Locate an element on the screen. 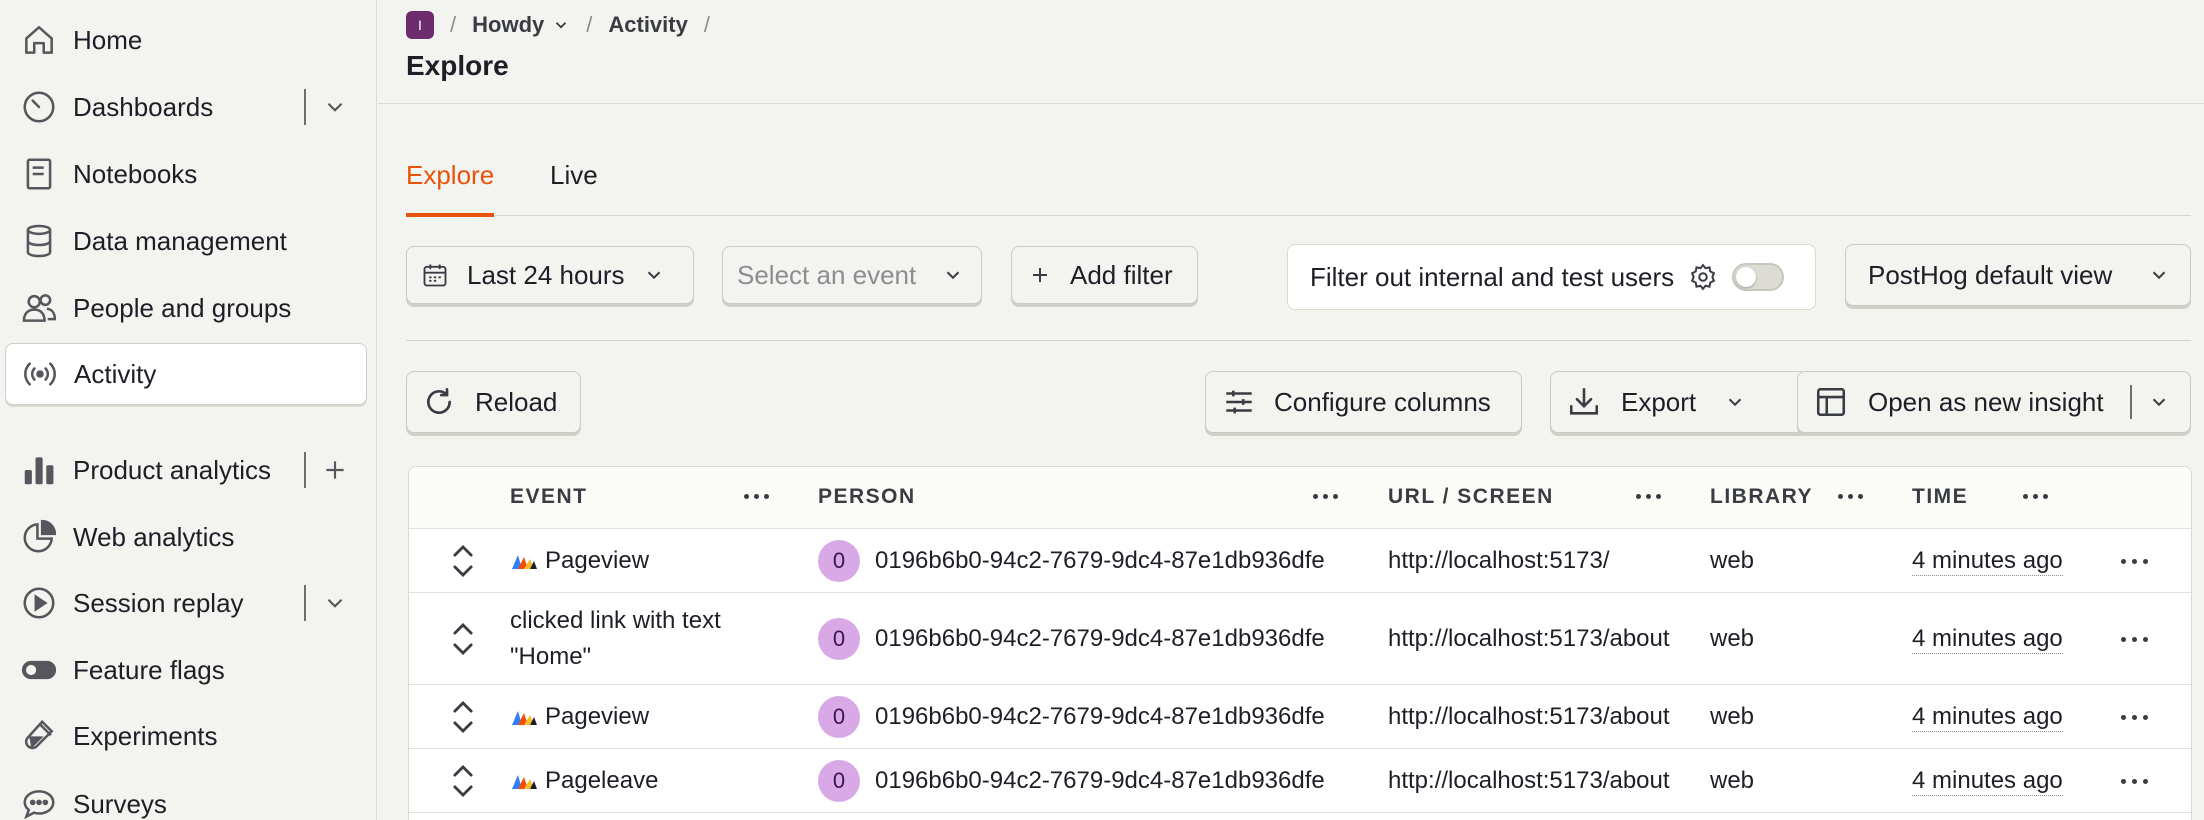  export-label: Export is located at coordinates (1659, 401).